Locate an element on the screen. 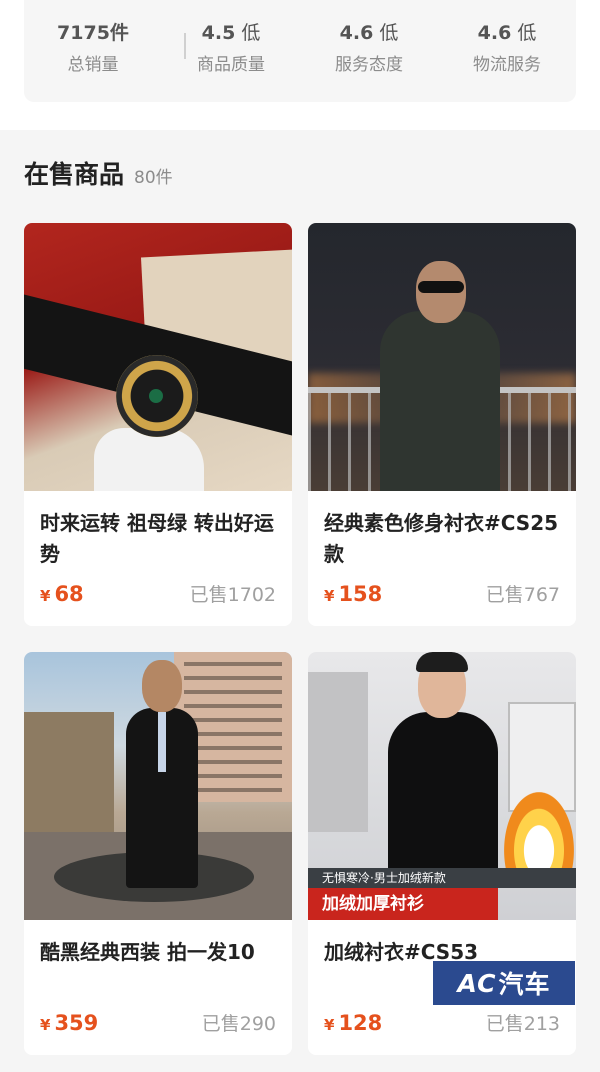 The width and height of the screenshot is (600, 1072). stat-product-quality: 4.5 低 商品质量 is located at coordinates (231, 48).